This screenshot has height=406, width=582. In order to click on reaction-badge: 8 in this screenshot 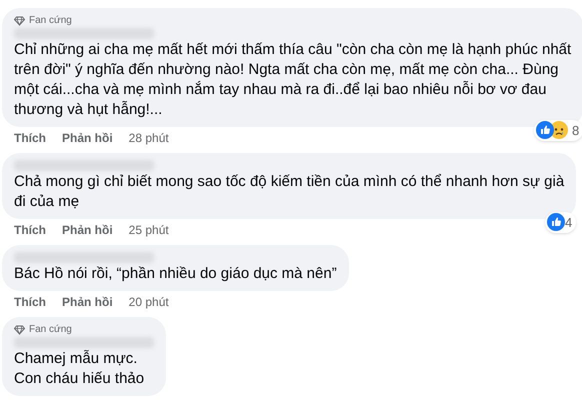, I will do `click(558, 130)`.